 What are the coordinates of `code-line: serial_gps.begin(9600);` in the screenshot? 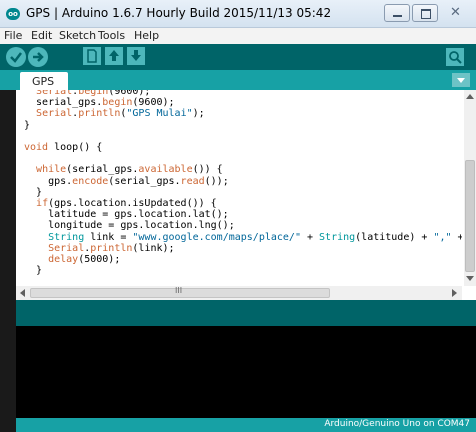 It's located at (99, 103).